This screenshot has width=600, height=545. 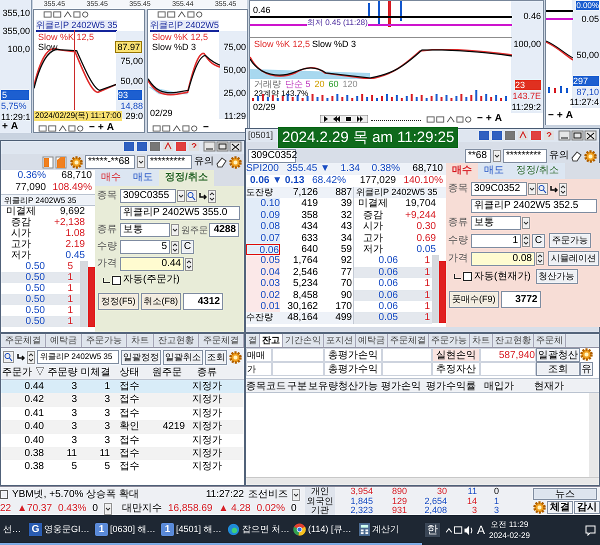 What do you see at coordinates (570, 240) in the screenshot?
I see `side-button: 주문가능` at bounding box center [570, 240].